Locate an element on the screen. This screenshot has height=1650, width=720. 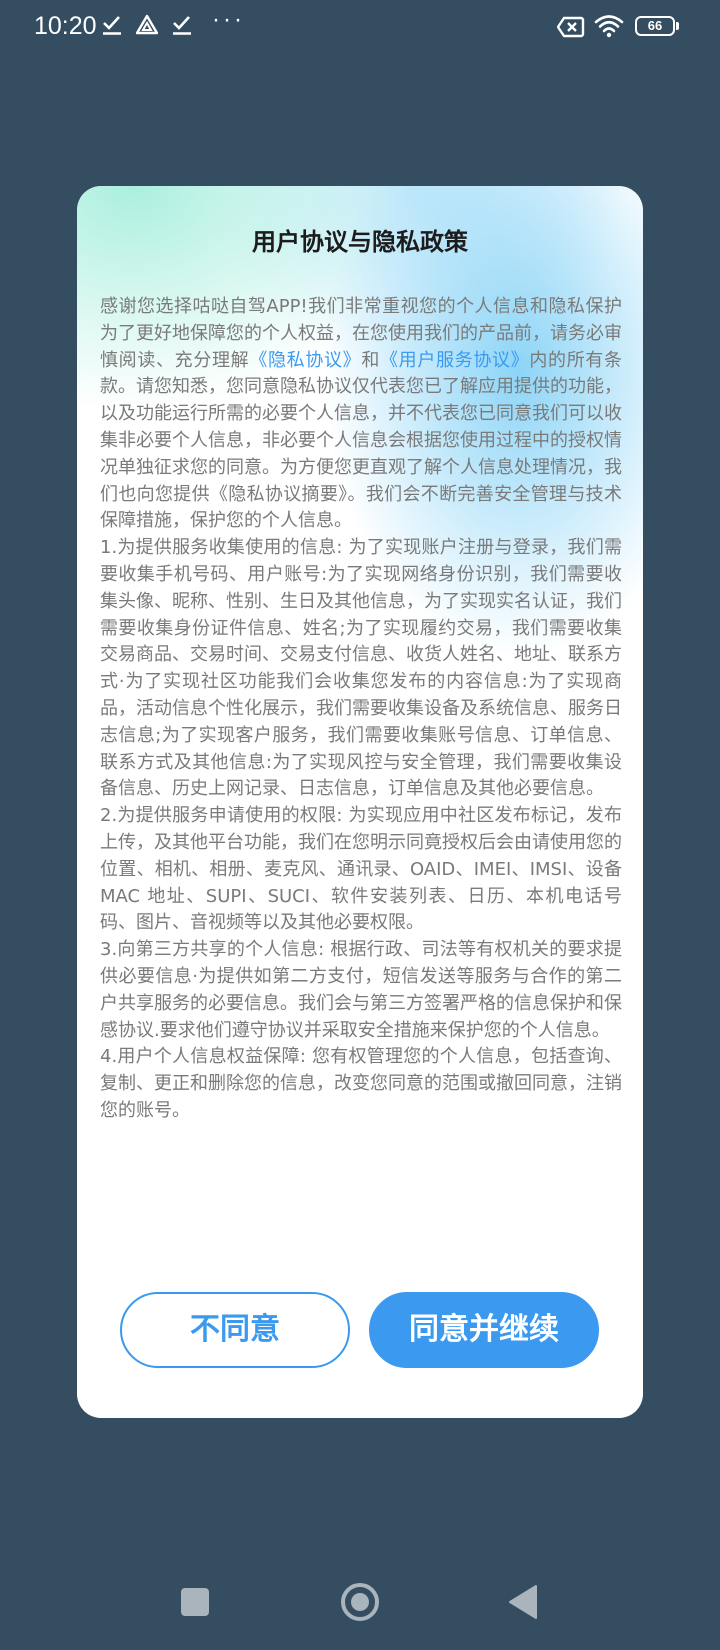
agree-and-continue-button: 同意并继续 is located at coordinates (484, 1330).